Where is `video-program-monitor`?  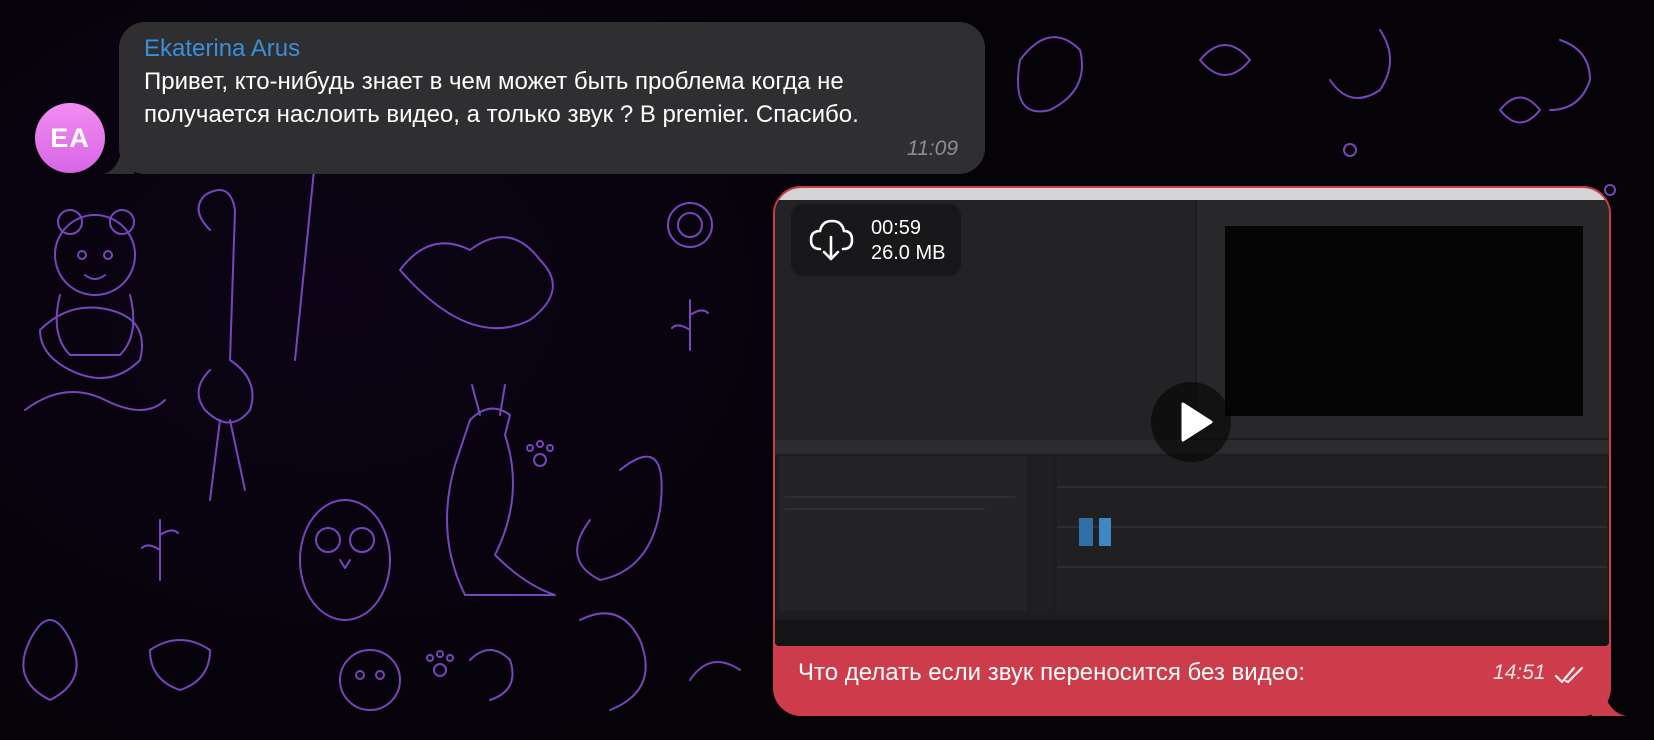 video-program-monitor is located at coordinates (1404, 321).